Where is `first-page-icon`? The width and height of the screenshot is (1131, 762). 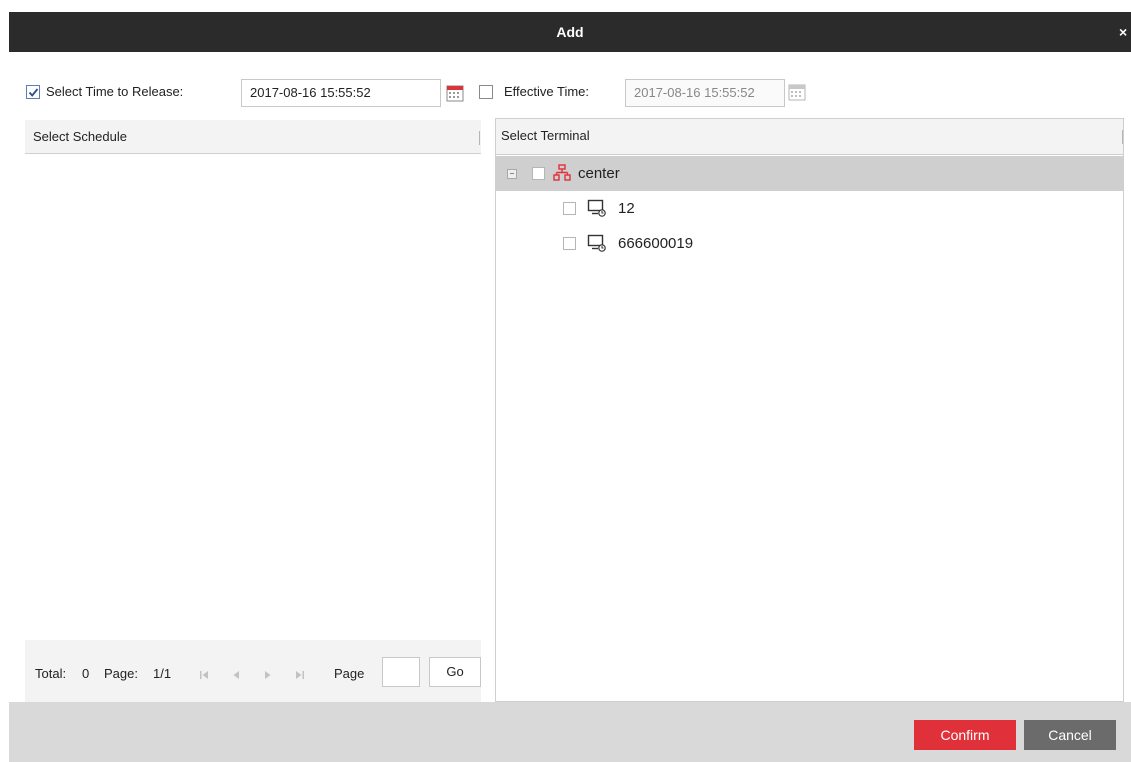 first-page-icon is located at coordinates (204, 675).